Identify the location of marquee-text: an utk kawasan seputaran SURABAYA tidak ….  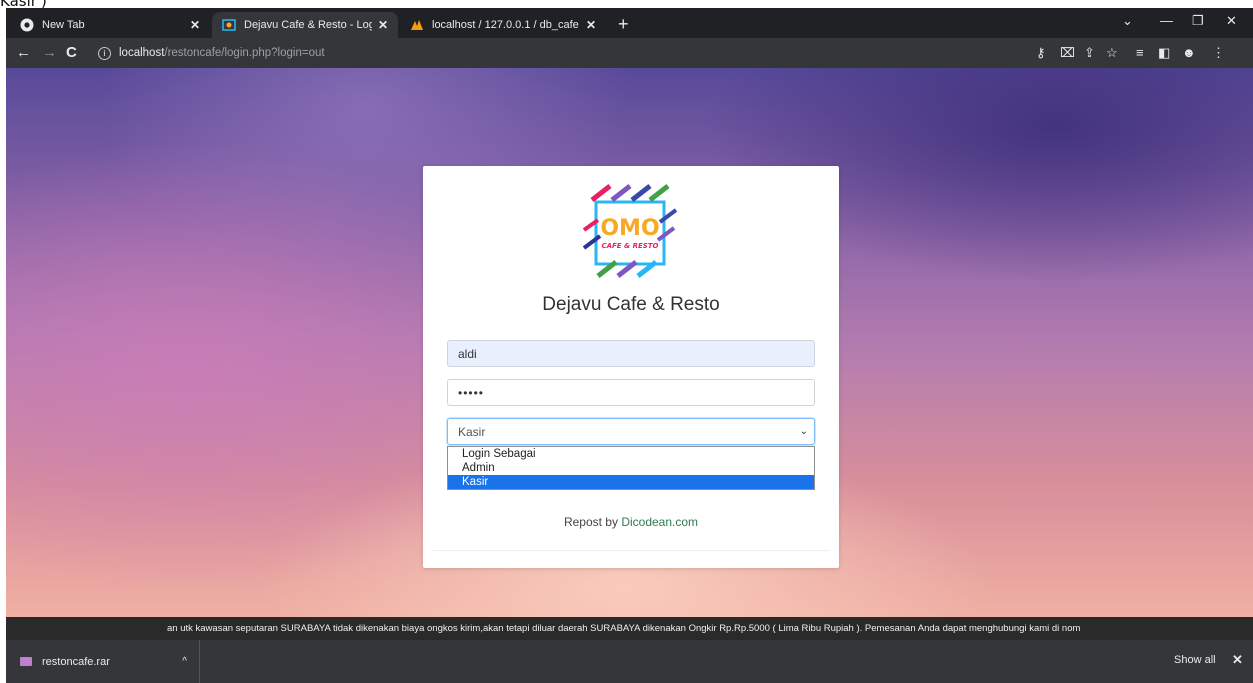
(624, 628).